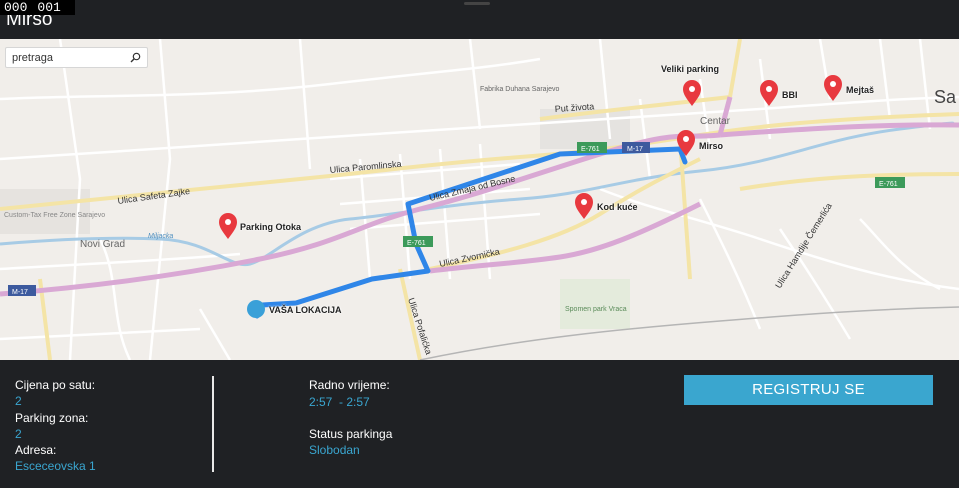 The height and width of the screenshot is (488, 959). I want to click on area-label: Novi Grad, so click(102, 244).